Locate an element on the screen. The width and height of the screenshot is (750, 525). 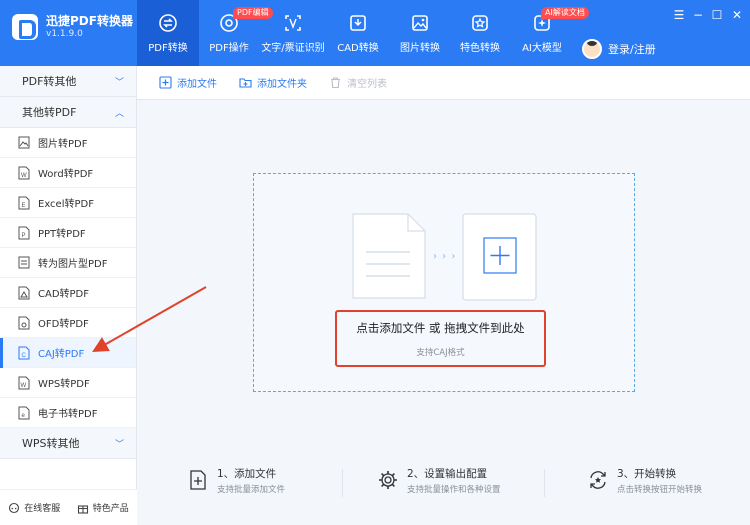
image-convert-icon is located at coordinates (420, 23).